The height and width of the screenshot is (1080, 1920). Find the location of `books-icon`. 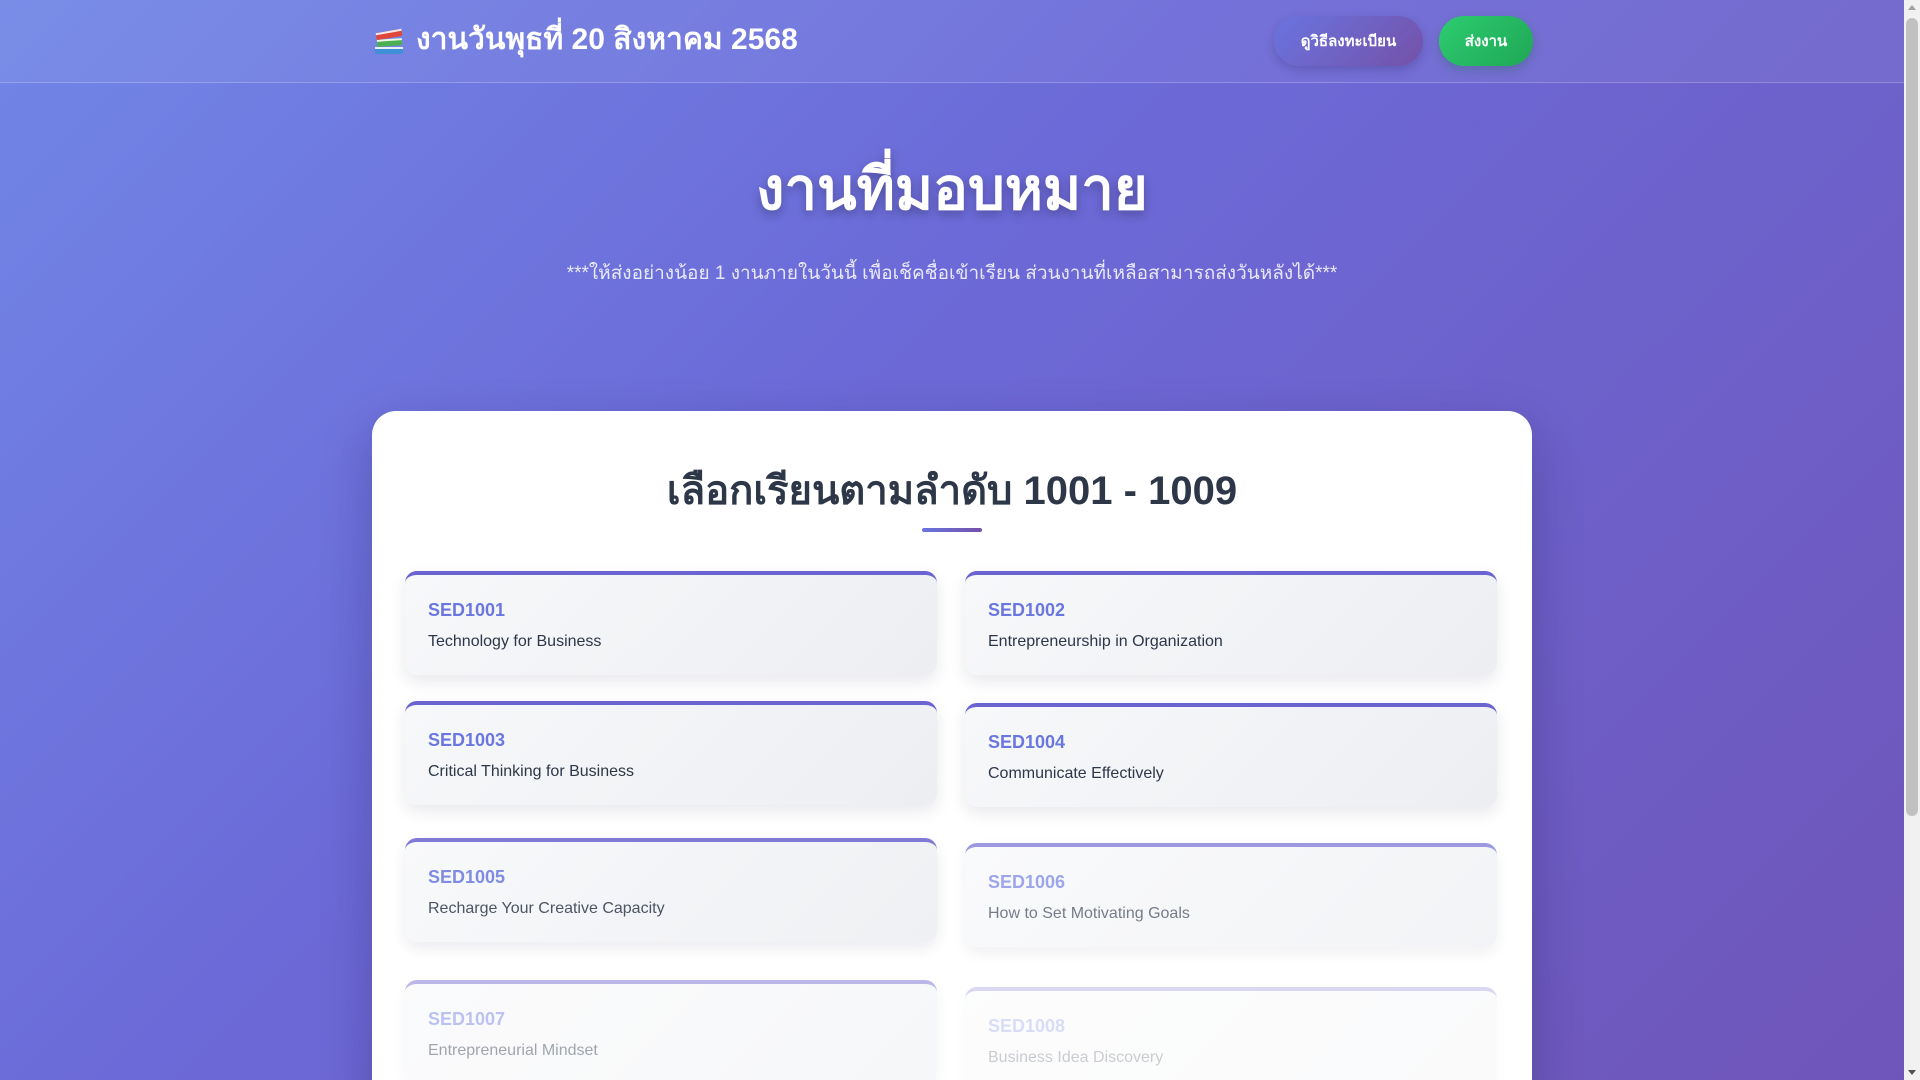

books-icon is located at coordinates (389, 40).